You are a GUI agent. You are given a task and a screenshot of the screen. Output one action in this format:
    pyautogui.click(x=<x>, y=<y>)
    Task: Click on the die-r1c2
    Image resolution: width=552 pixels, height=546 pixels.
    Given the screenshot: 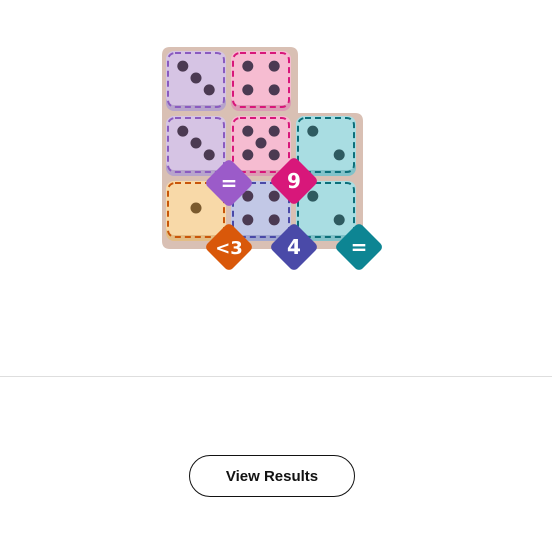 What is the action you would take?
    pyautogui.click(x=261, y=81)
    